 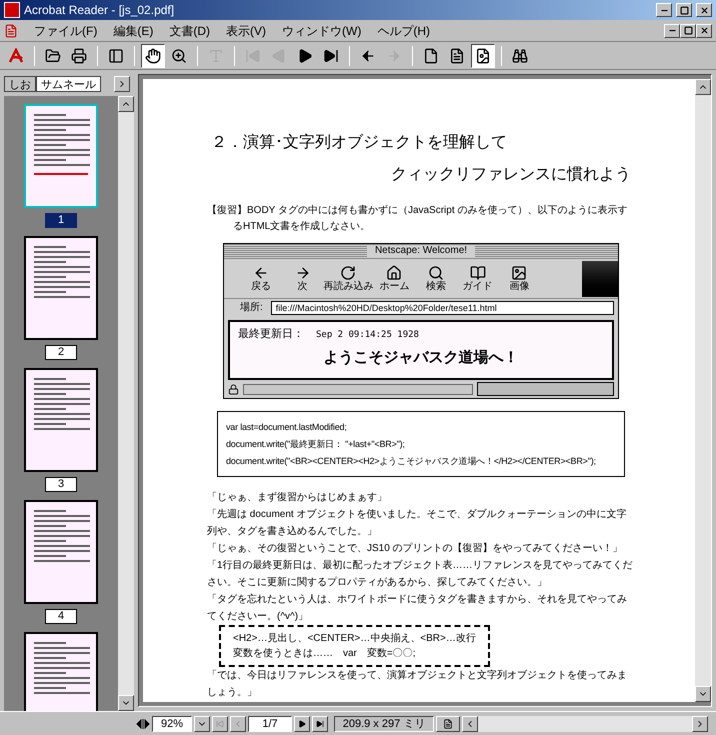 I want to click on browser-button: 検索, so click(x=436, y=278).